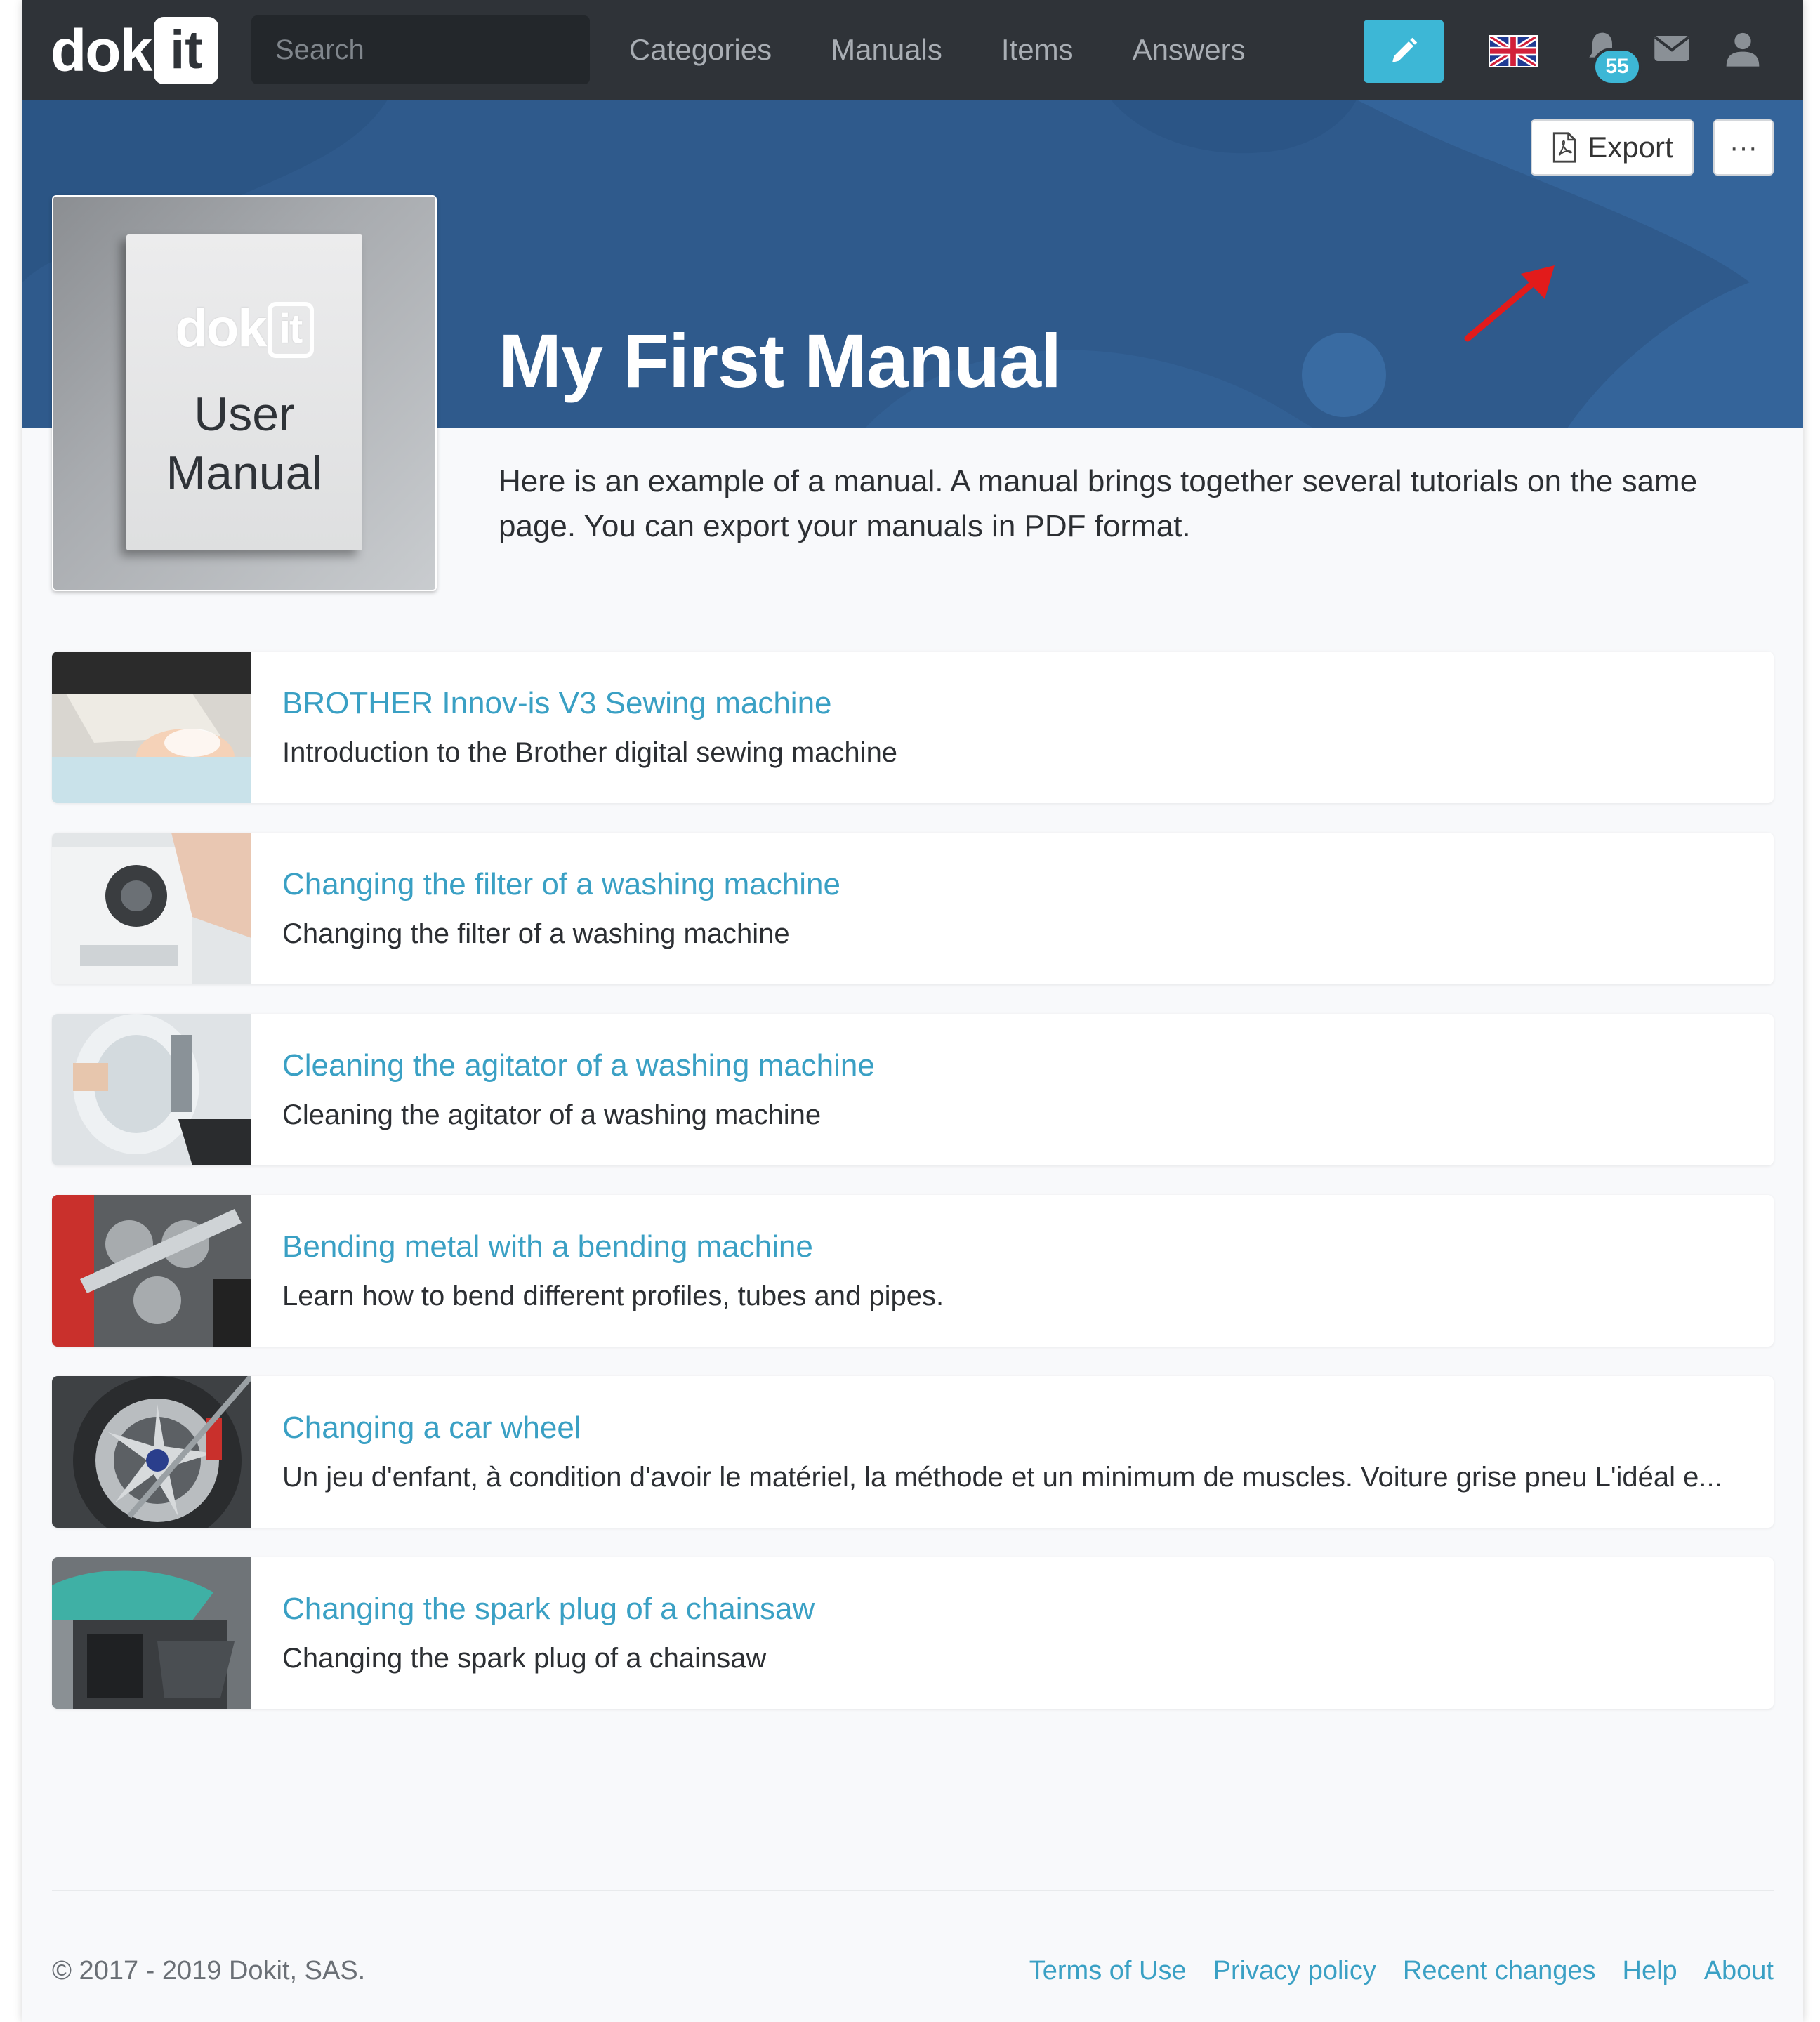 Image resolution: width=1820 pixels, height=2022 pixels. I want to click on export-button-label: Export, so click(1630, 147).